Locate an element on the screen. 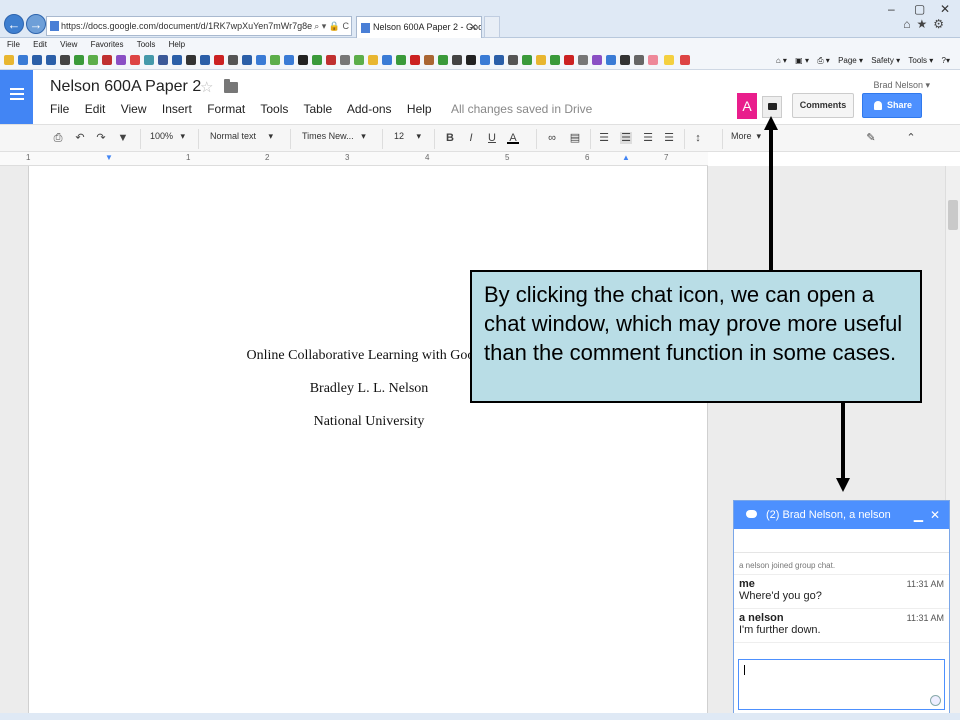  print-icon: ⎙ is located at coordinates (58, 138).